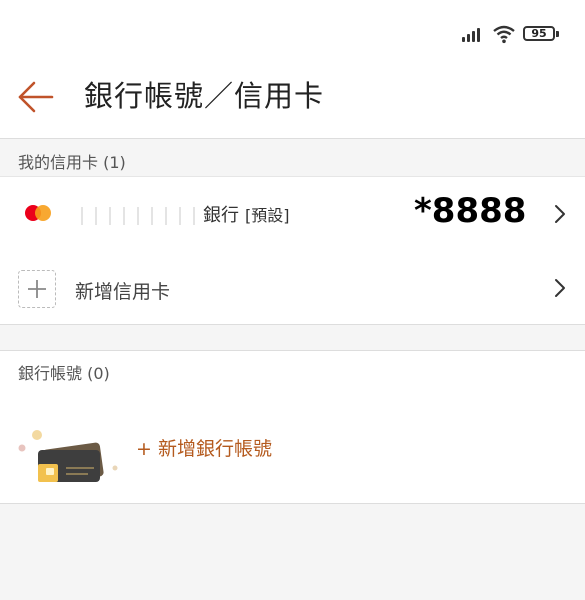  I want to click on bank-account-section-label: 銀行帳號 (0), so click(64, 373).